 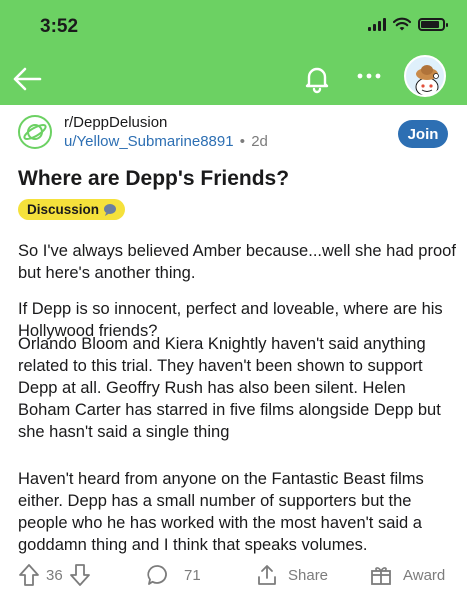 I want to click on status-icons, so click(x=408, y=24).